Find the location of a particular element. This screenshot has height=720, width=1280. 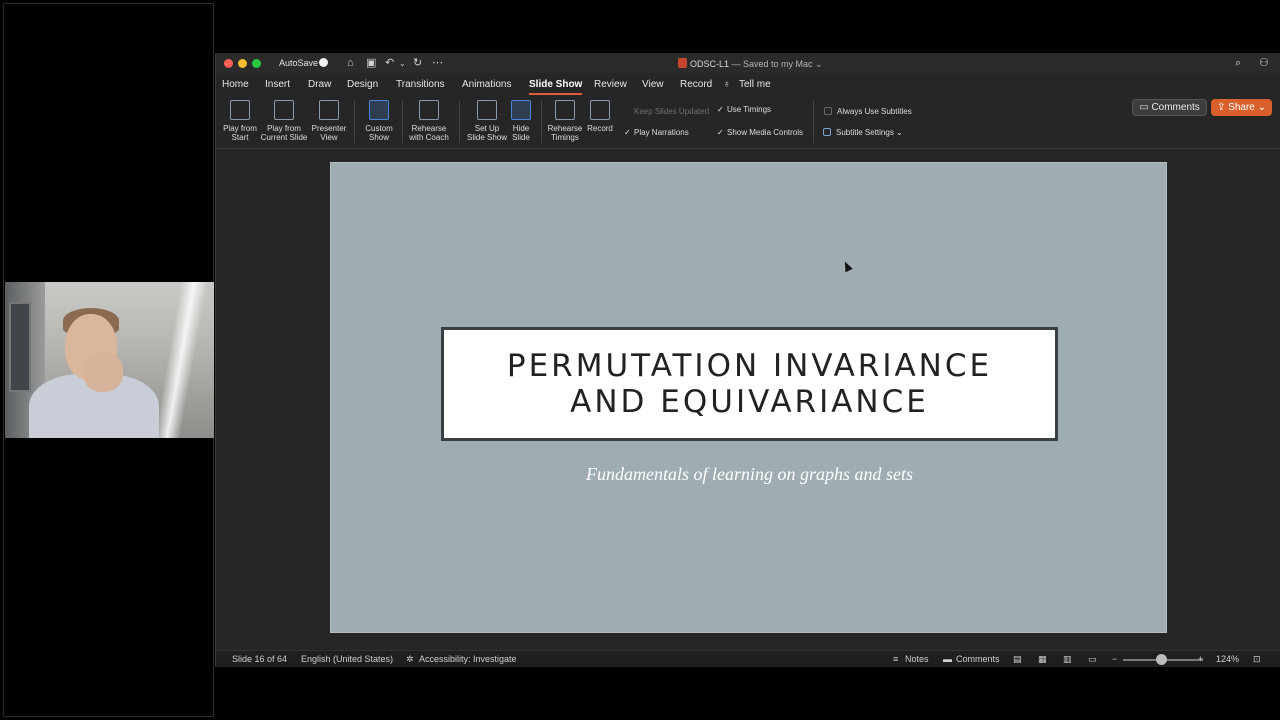

home-icon: ⌂ is located at coordinates (350, 63).